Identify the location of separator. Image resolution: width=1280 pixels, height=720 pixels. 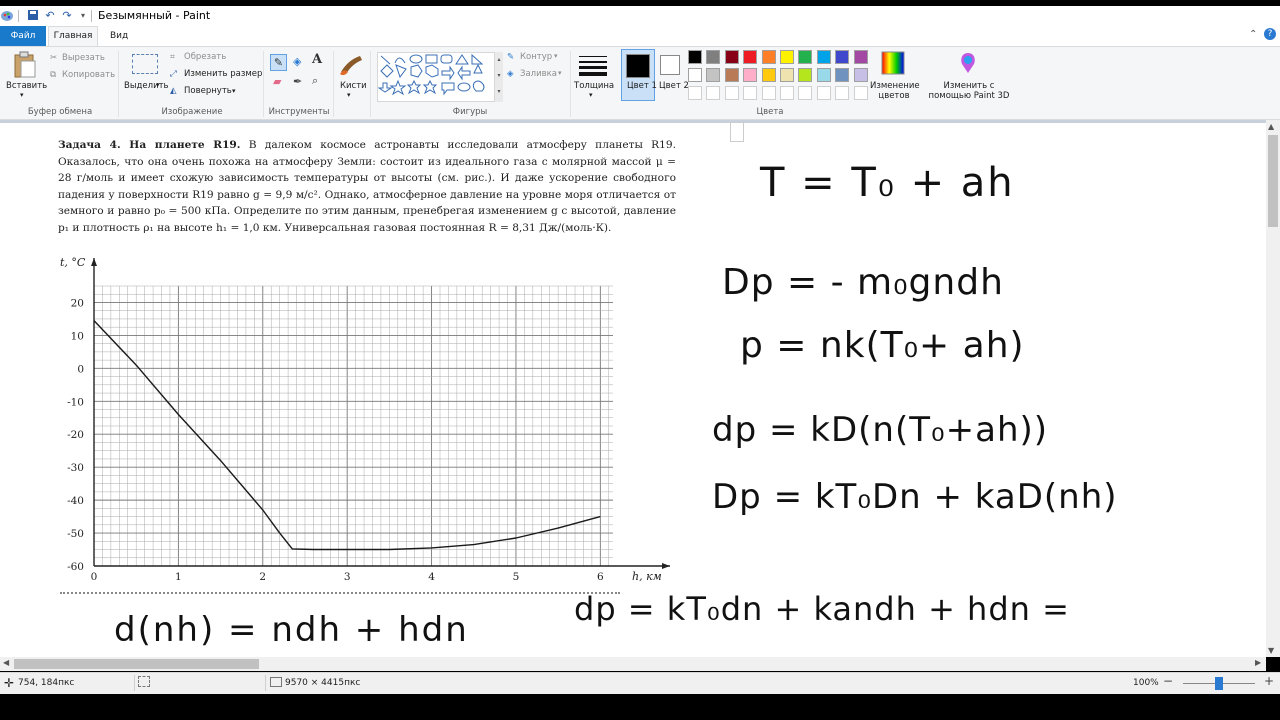
(91, 16).